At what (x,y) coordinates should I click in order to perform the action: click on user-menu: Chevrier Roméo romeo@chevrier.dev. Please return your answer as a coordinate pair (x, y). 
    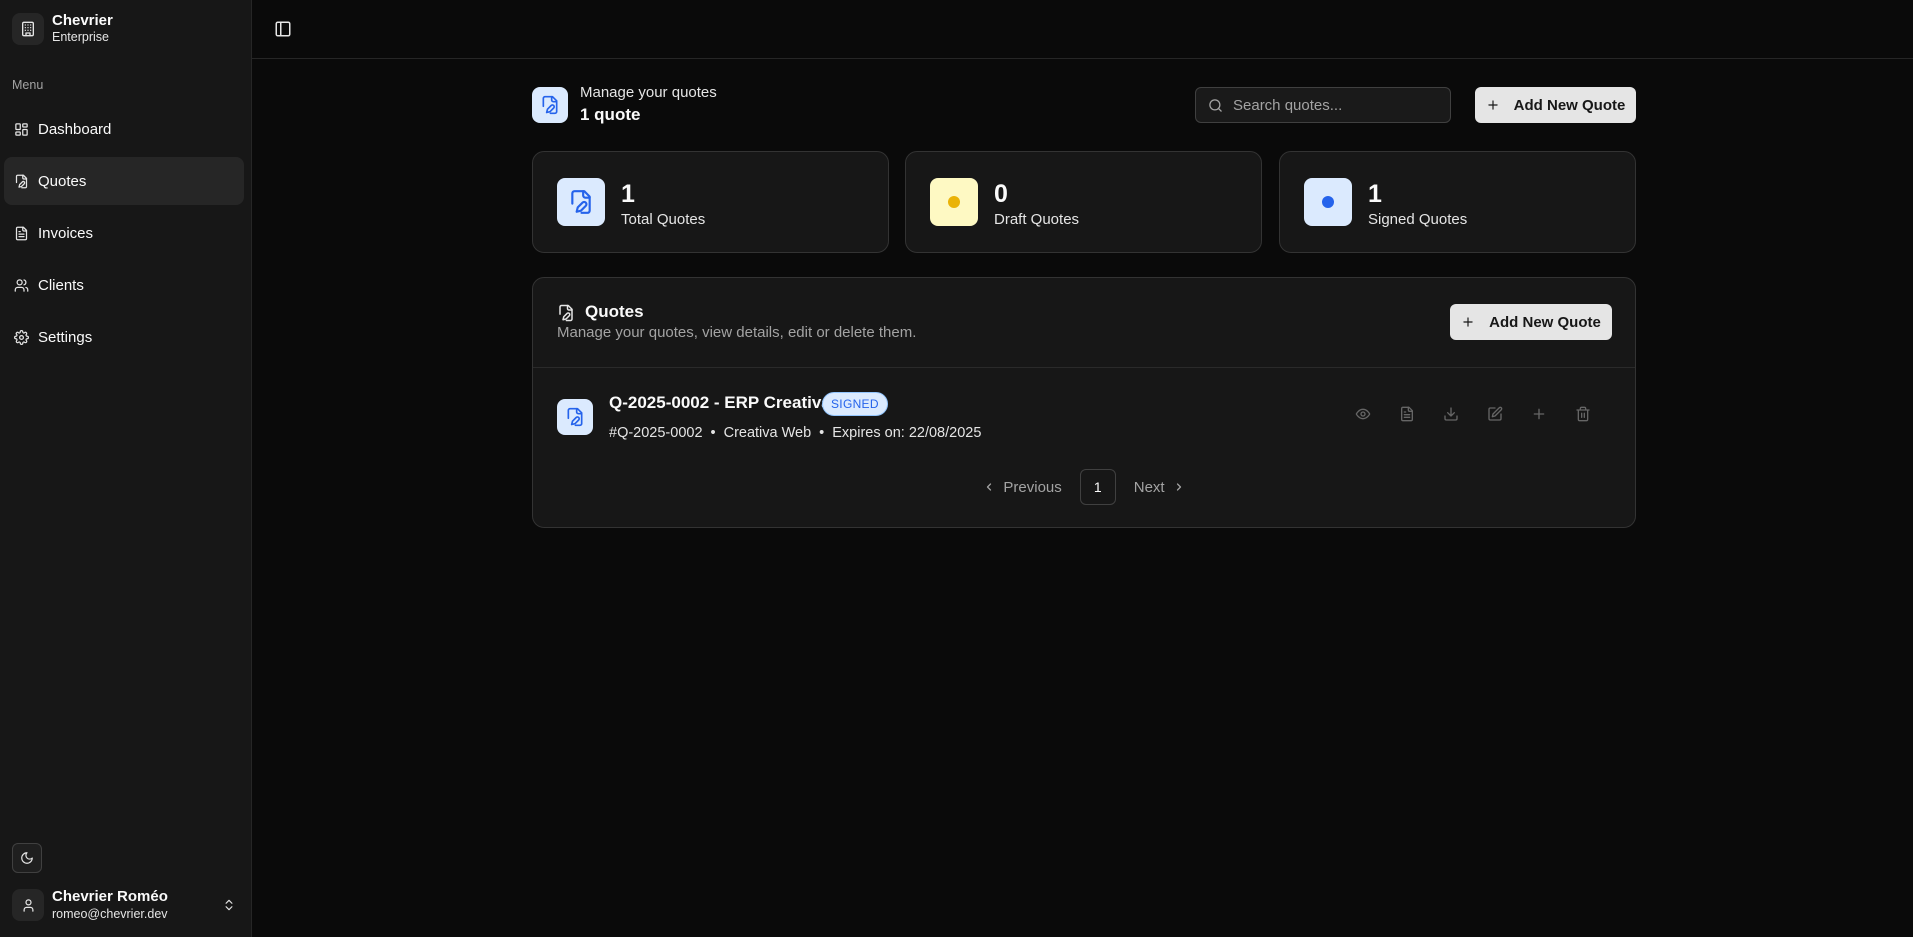
    Looking at the image, I should click on (126, 905).